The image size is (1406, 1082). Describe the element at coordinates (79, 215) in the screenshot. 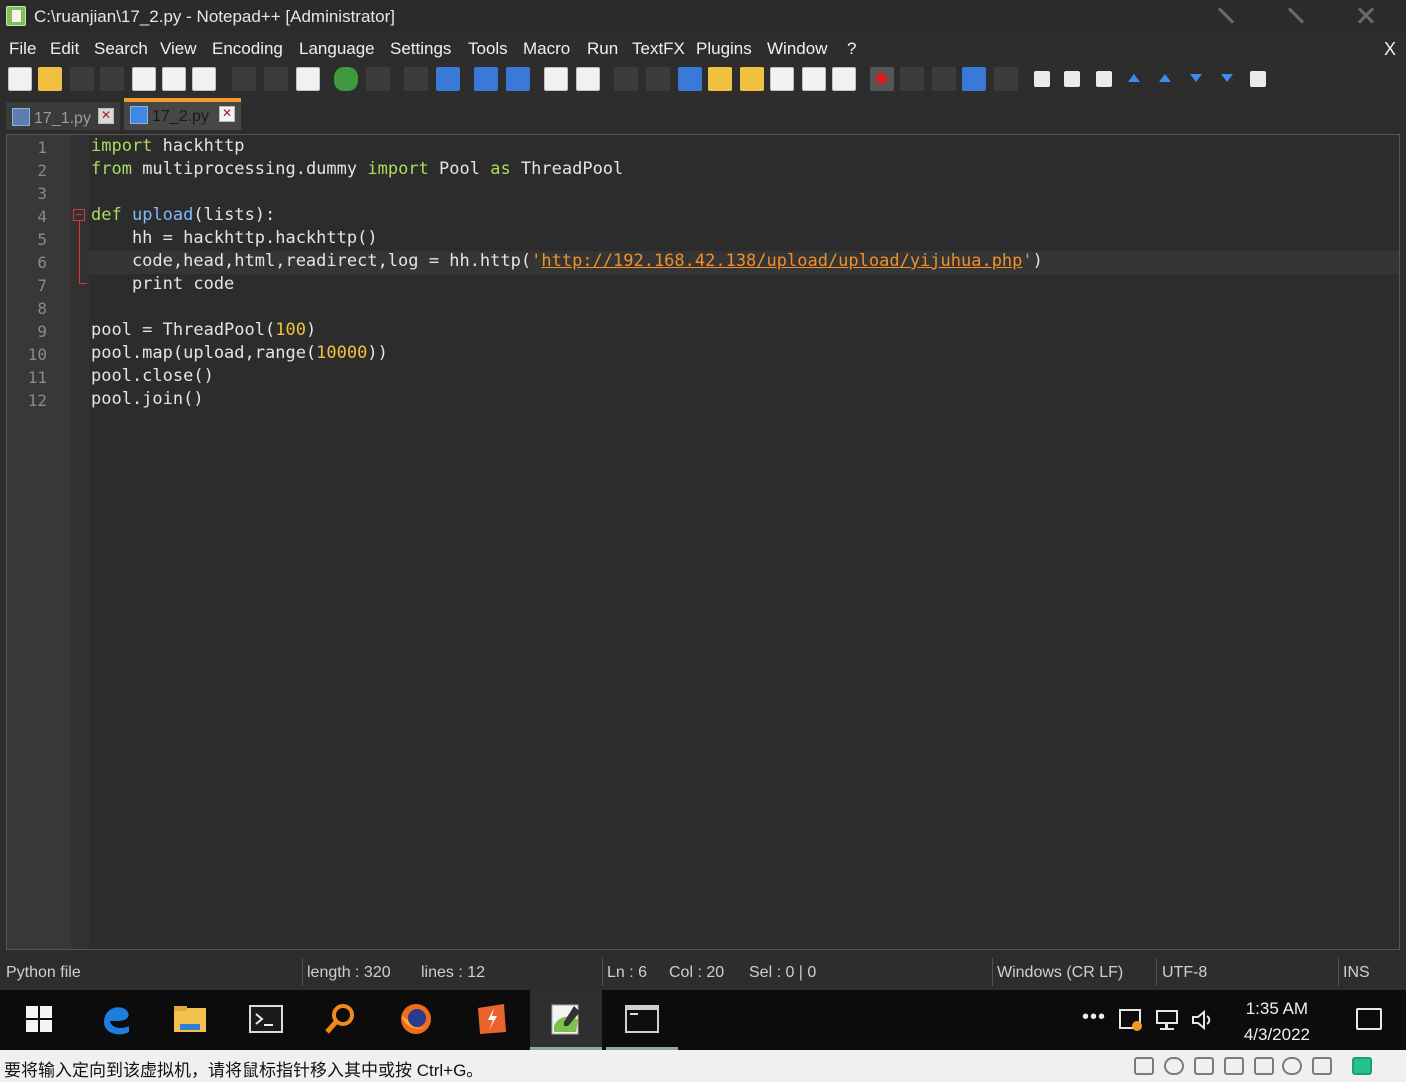

I see `fold-toggle-icon` at that location.